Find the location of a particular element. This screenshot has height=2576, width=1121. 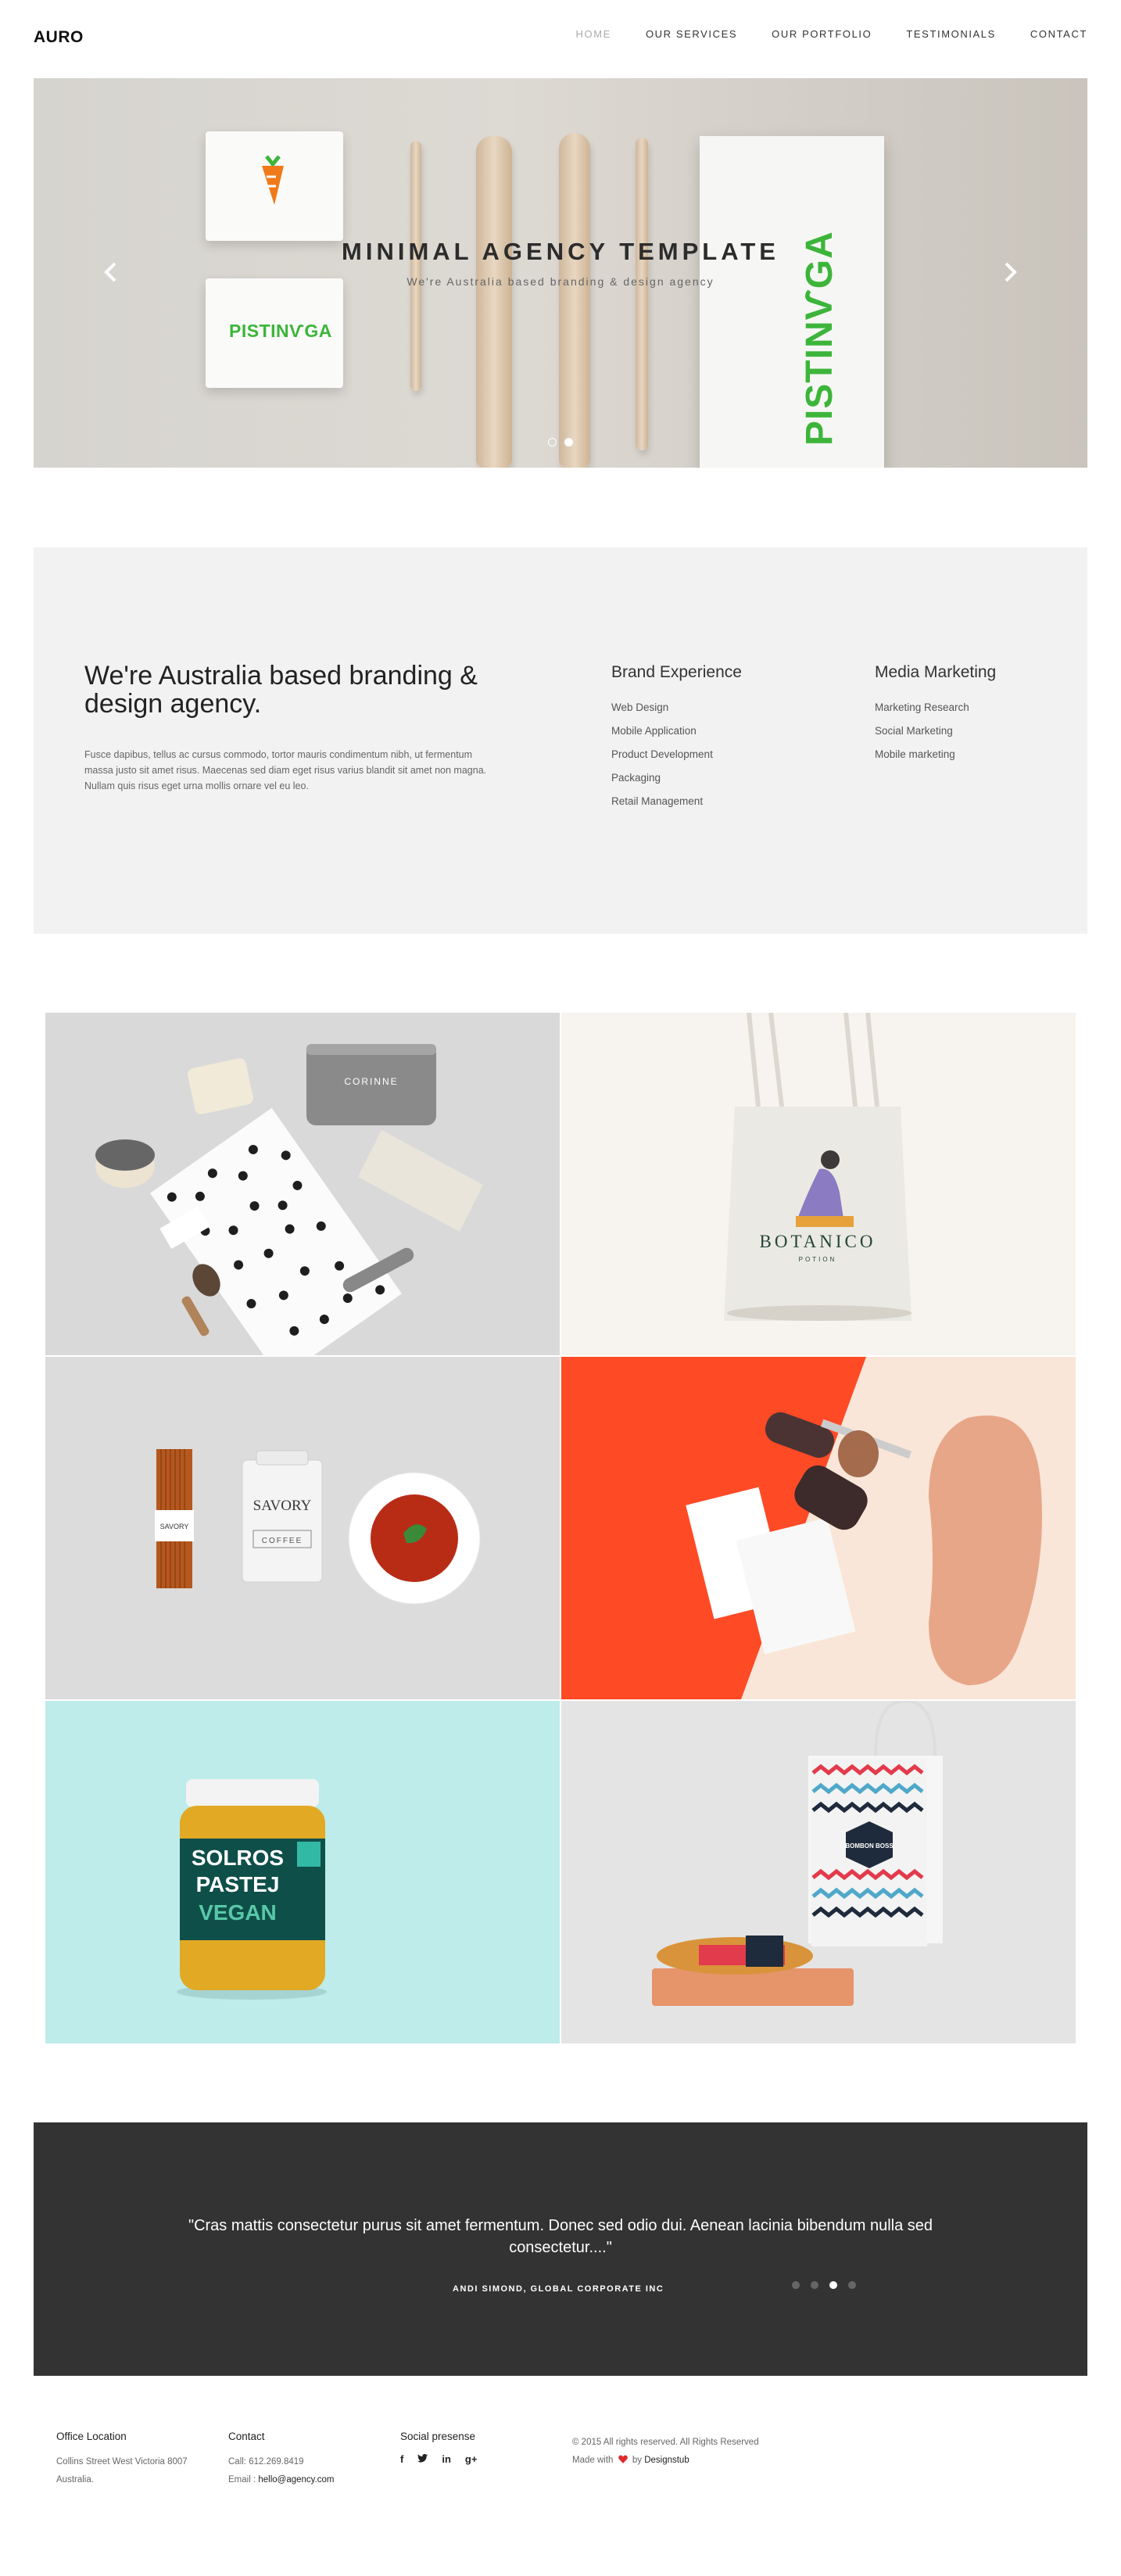

svg-text: BOMBON BOSS is located at coordinates (869, 1845).